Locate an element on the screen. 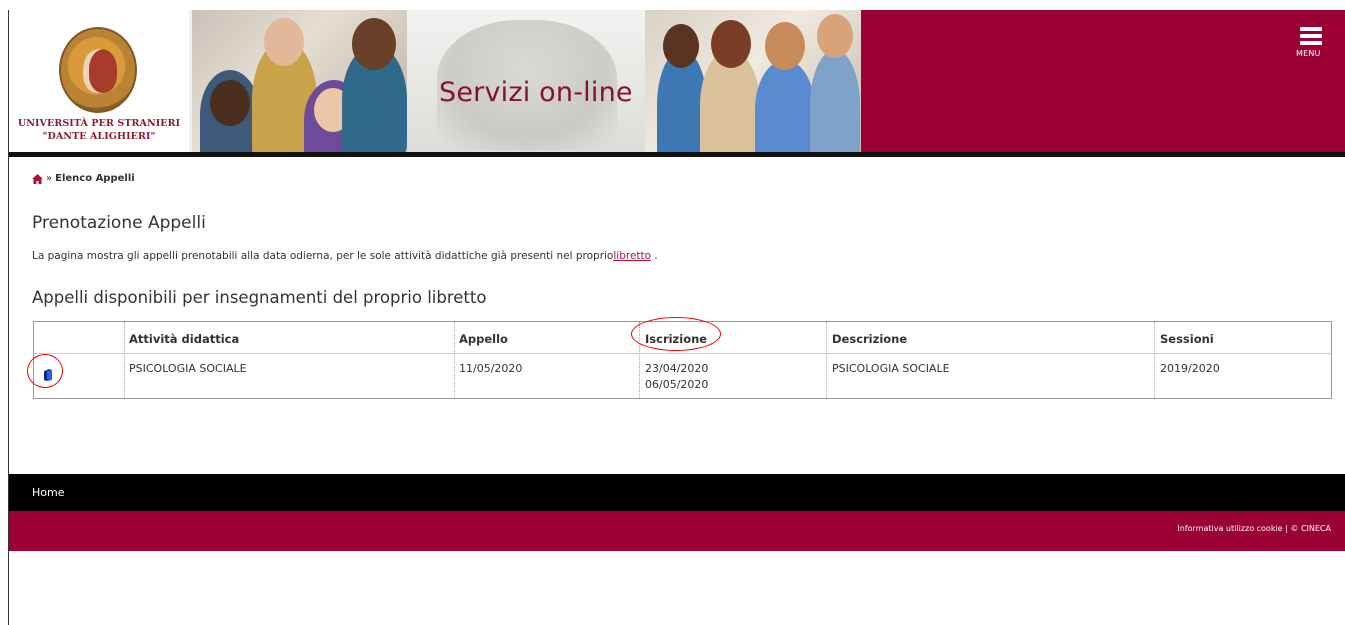 The image size is (1345, 625). iscrizione-end: 06/05/2020 is located at coordinates (677, 384).